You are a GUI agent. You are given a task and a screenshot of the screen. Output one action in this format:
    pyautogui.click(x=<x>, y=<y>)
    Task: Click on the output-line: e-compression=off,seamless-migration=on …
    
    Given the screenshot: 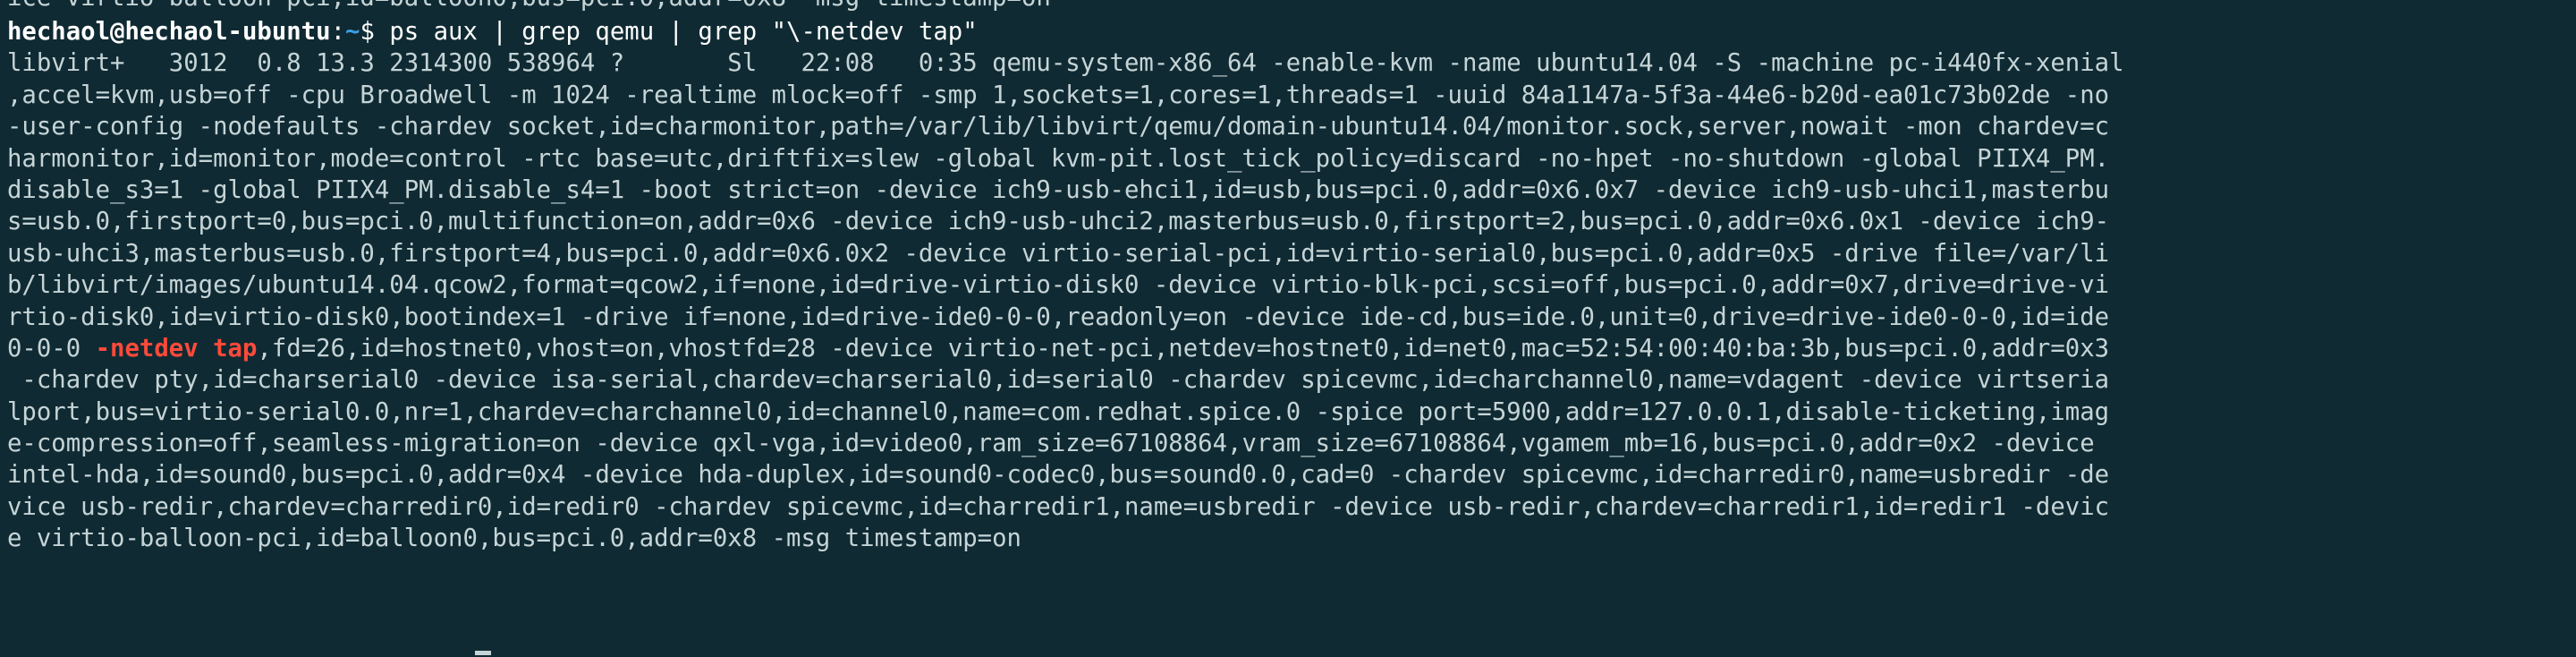 What is the action you would take?
    pyautogui.click(x=1058, y=444)
    